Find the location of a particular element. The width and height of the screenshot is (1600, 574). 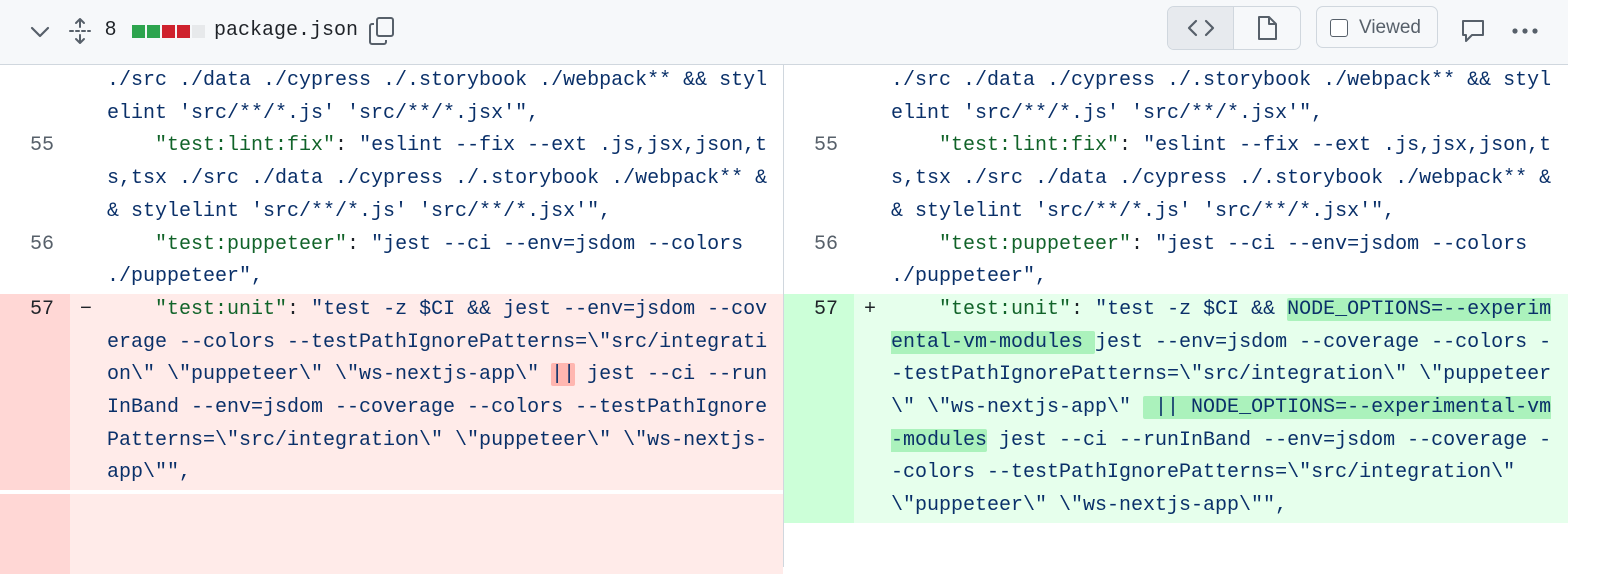

diffstat-bar is located at coordinates (168, 32).